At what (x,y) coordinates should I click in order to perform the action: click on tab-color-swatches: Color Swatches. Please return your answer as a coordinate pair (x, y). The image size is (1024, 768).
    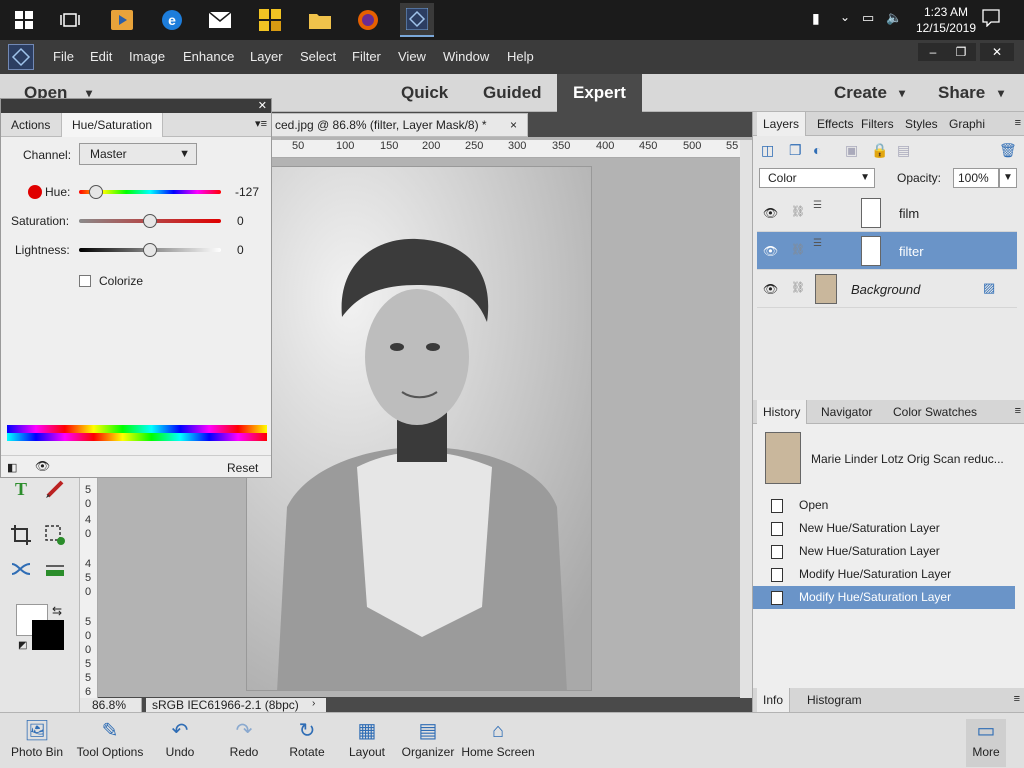
    Looking at the image, I should click on (935, 412).